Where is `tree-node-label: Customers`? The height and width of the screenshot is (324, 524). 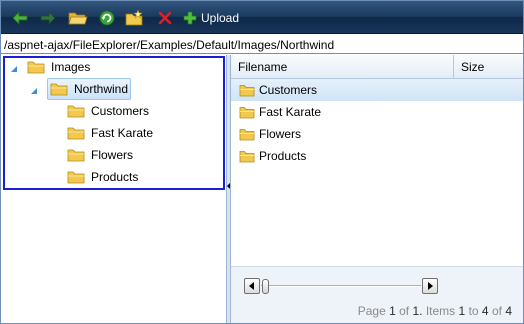 tree-node-label: Customers is located at coordinates (120, 111).